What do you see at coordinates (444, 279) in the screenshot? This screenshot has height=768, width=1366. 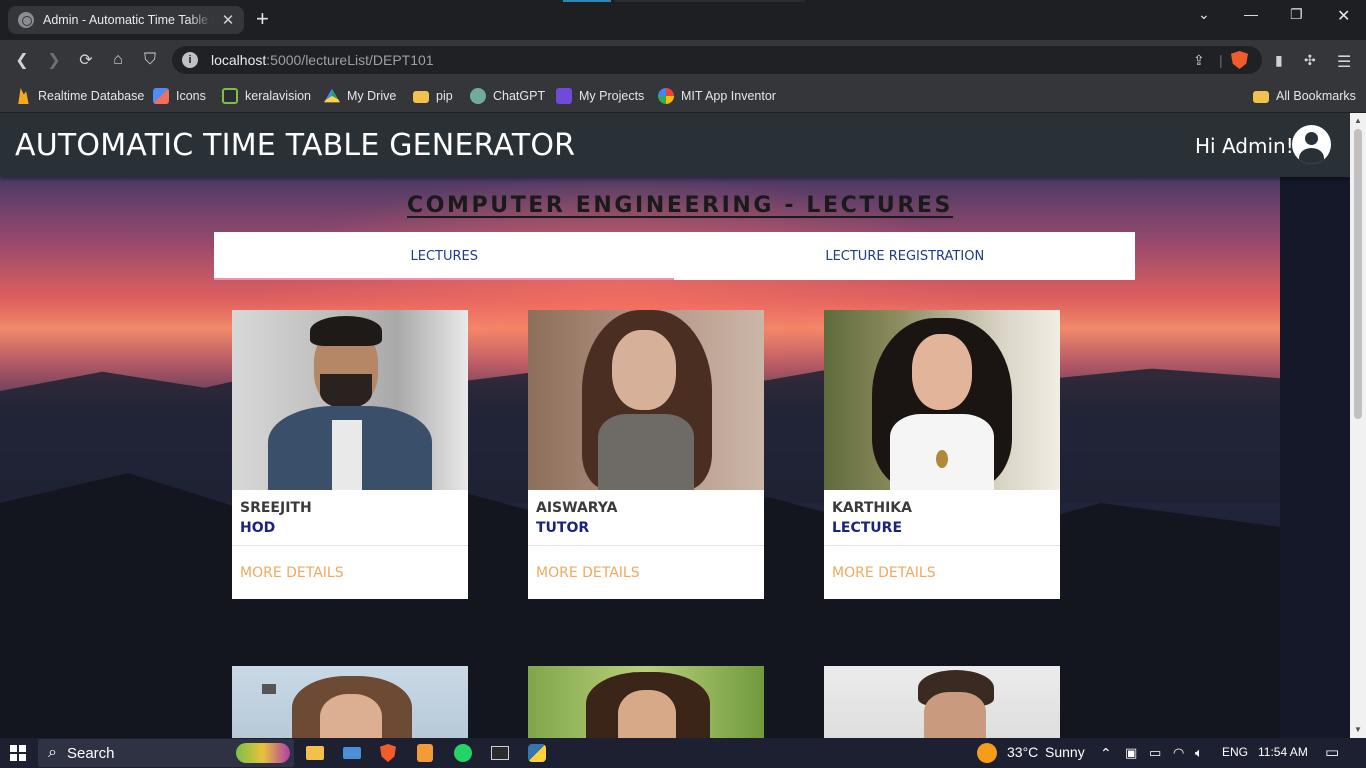 I see `active-tab-indicator` at bounding box center [444, 279].